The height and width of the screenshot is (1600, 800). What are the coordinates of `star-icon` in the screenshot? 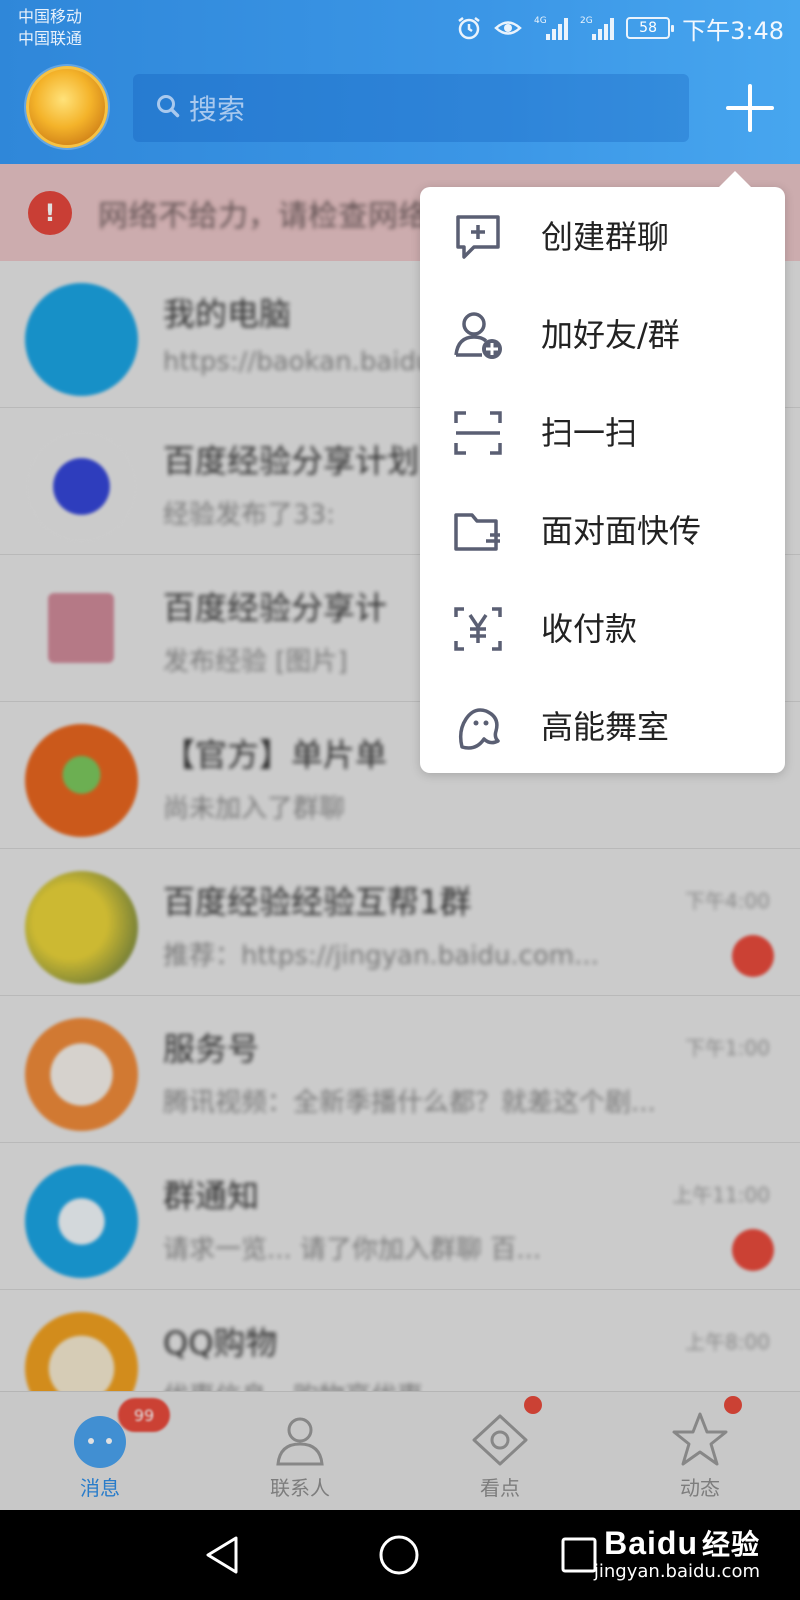 It's located at (700, 1440).